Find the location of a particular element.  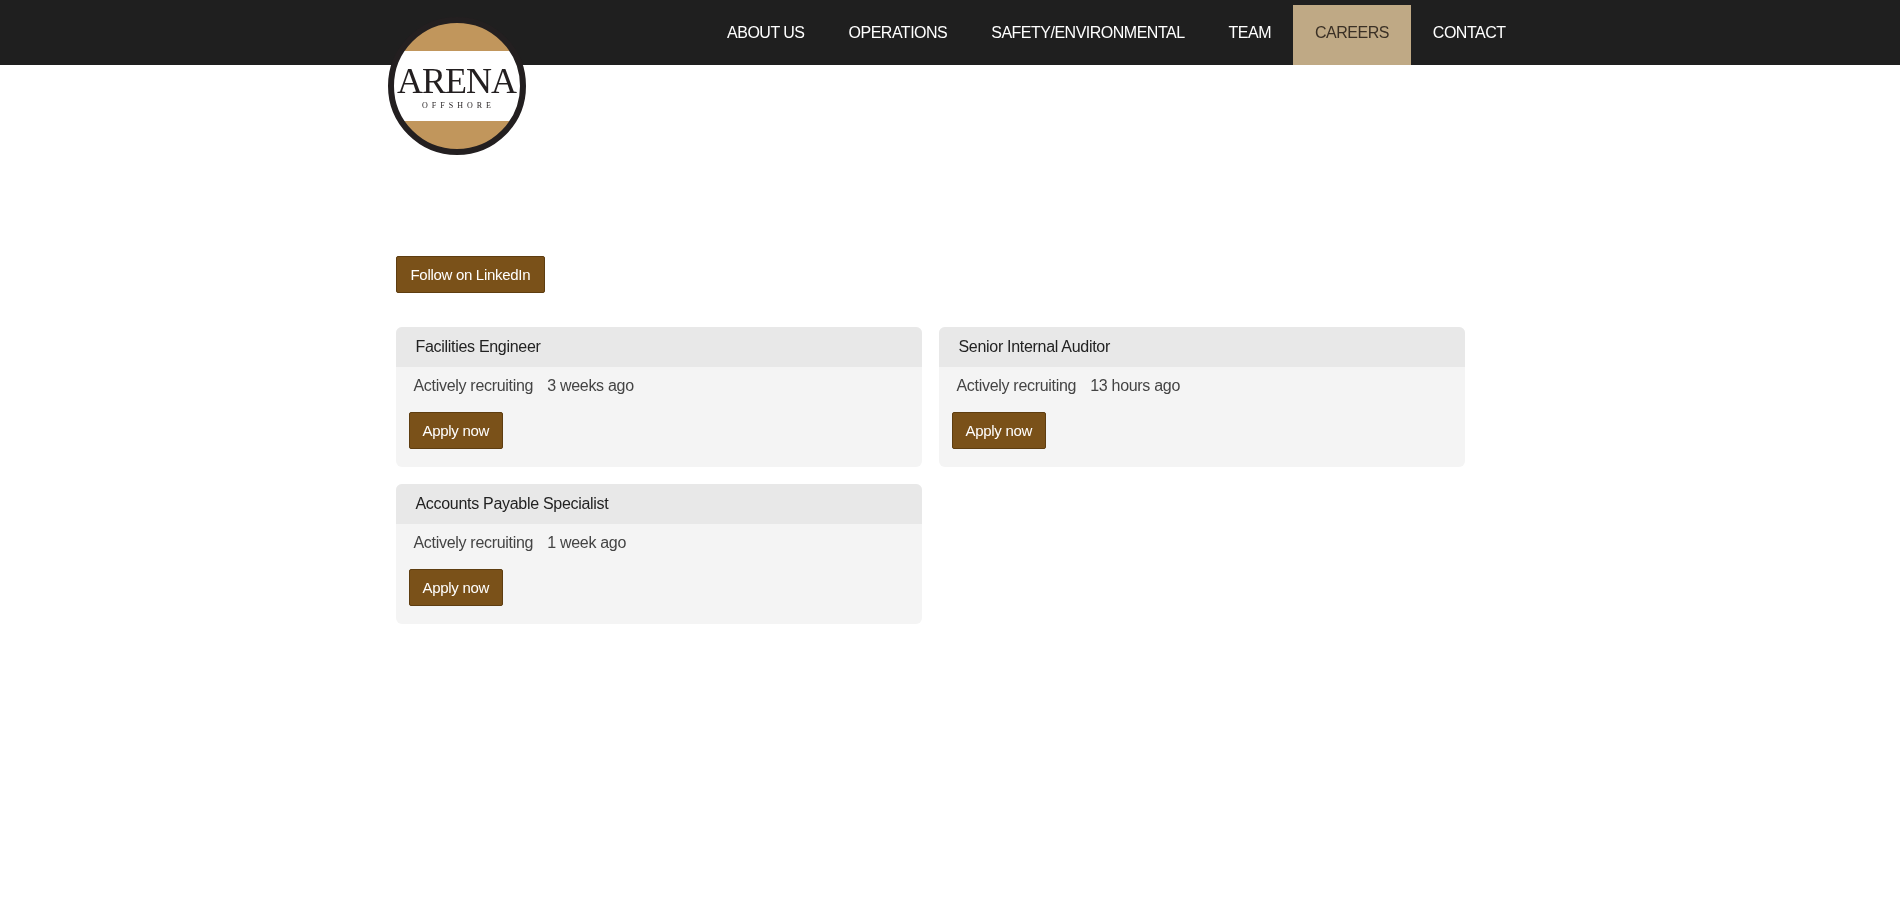

nav-link: SAFETY/ENVIRONMENTAL is located at coordinates (1088, 35).